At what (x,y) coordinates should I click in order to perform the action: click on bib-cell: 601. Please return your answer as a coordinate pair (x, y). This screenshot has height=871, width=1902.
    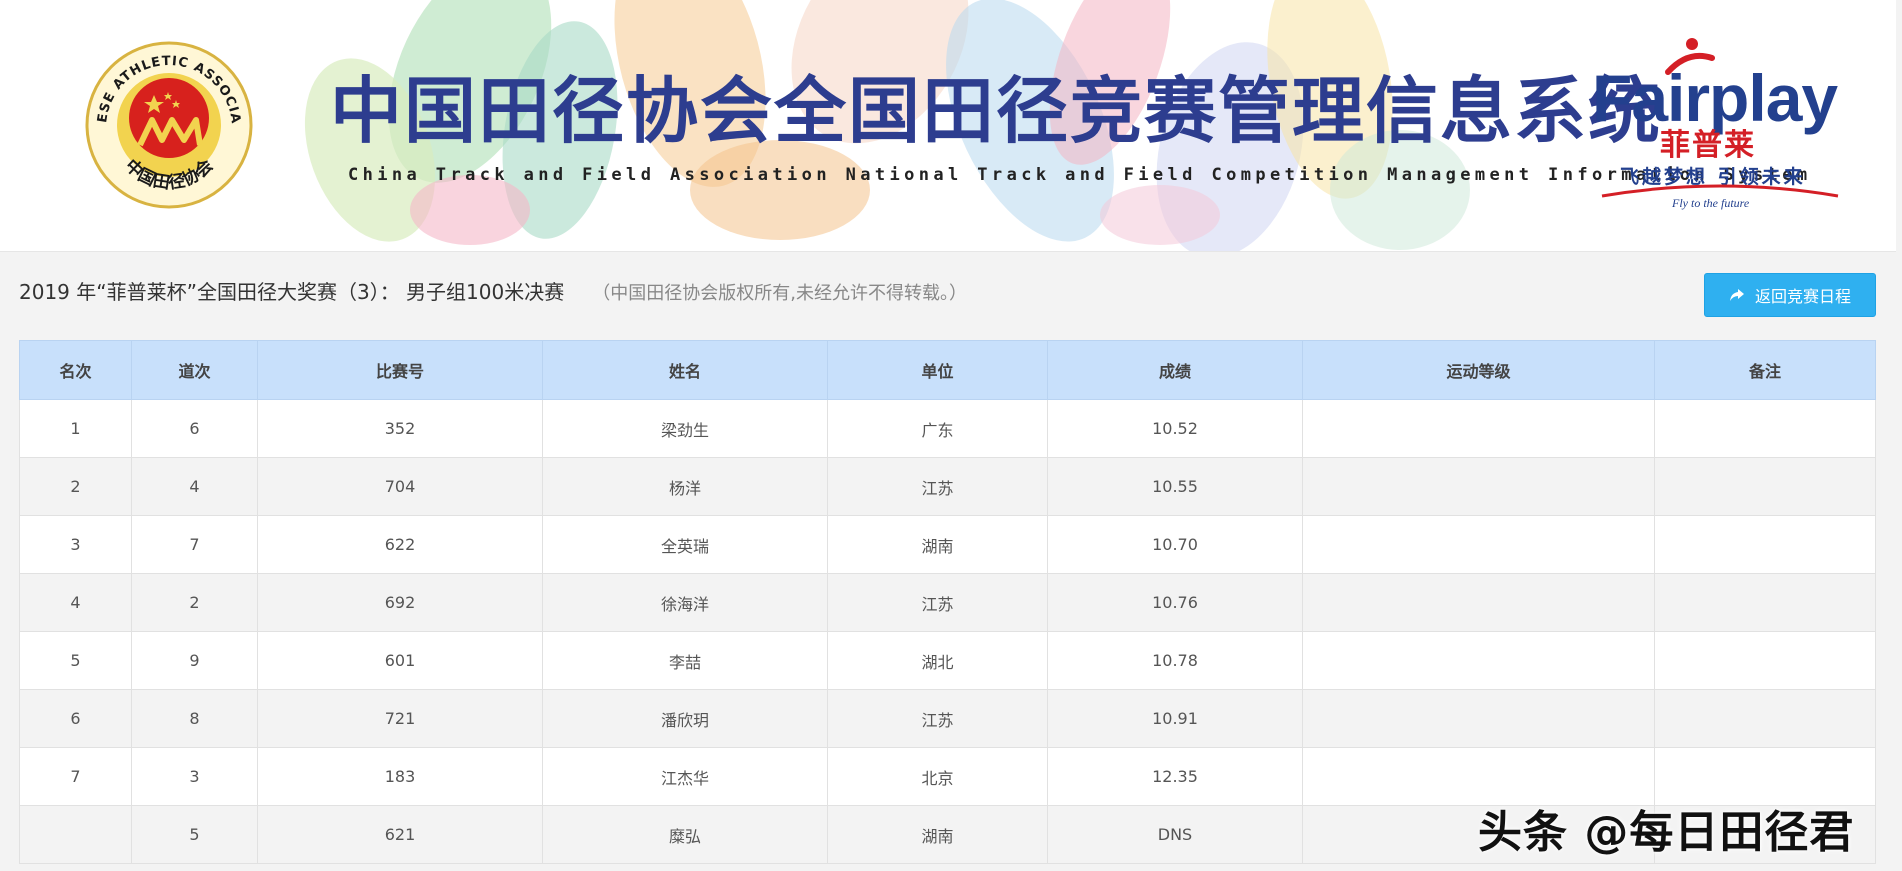
    Looking at the image, I should click on (400, 660).